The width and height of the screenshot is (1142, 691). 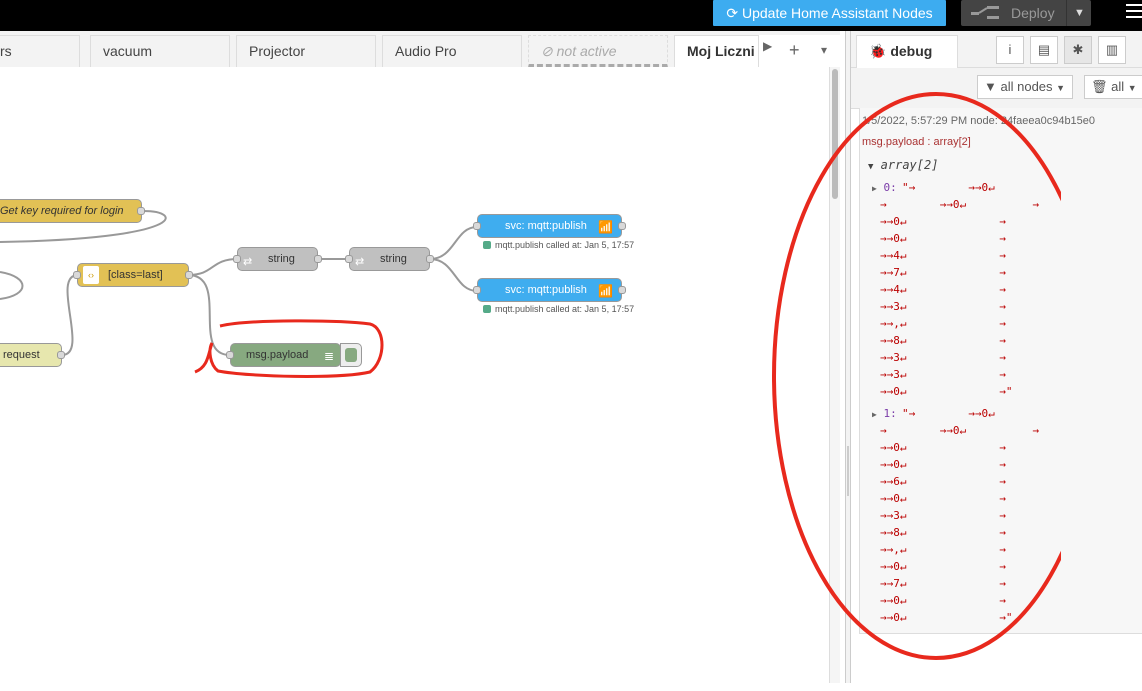 What do you see at coordinates (794, 50) in the screenshot?
I see `add-tab-button: +` at bounding box center [794, 50].